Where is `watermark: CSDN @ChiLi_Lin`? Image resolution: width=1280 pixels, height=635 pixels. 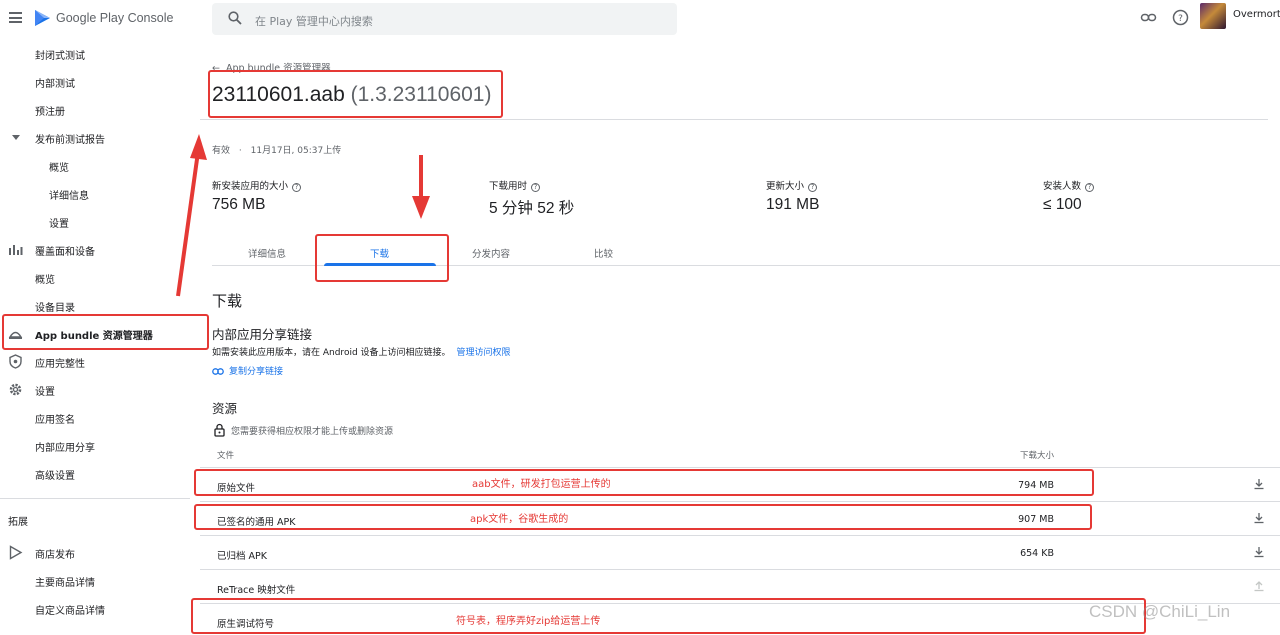
watermark: CSDN @ChiLi_Lin is located at coordinates (1160, 611).